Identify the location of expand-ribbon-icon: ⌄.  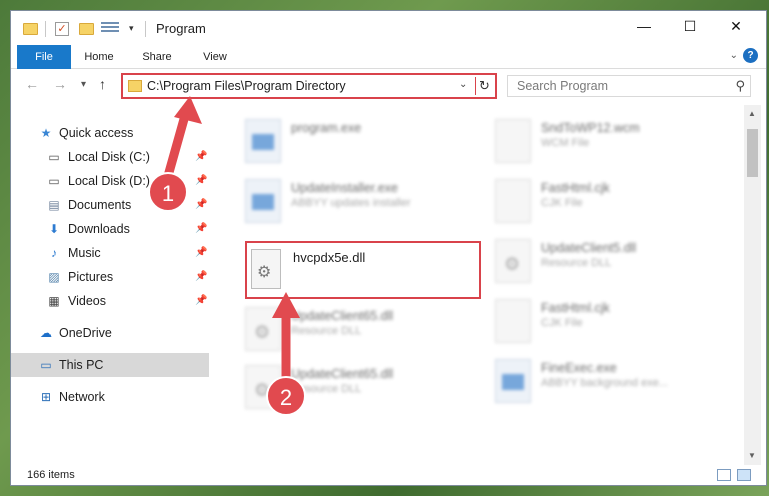
(734, 55).